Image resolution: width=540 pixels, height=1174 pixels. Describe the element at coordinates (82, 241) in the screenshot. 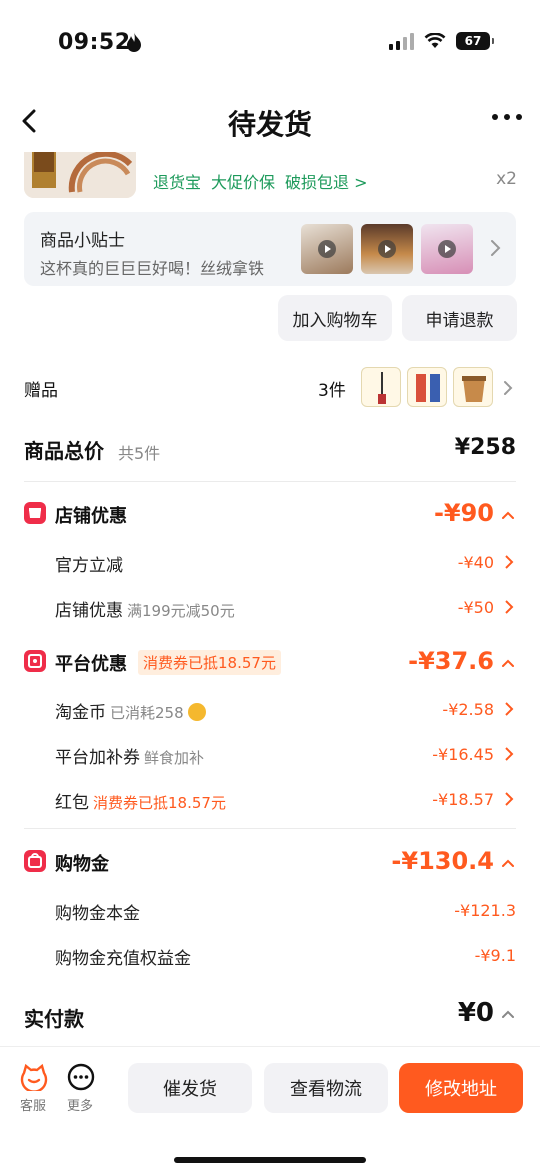

I see `tips-title: 商品小贴士` at that location.